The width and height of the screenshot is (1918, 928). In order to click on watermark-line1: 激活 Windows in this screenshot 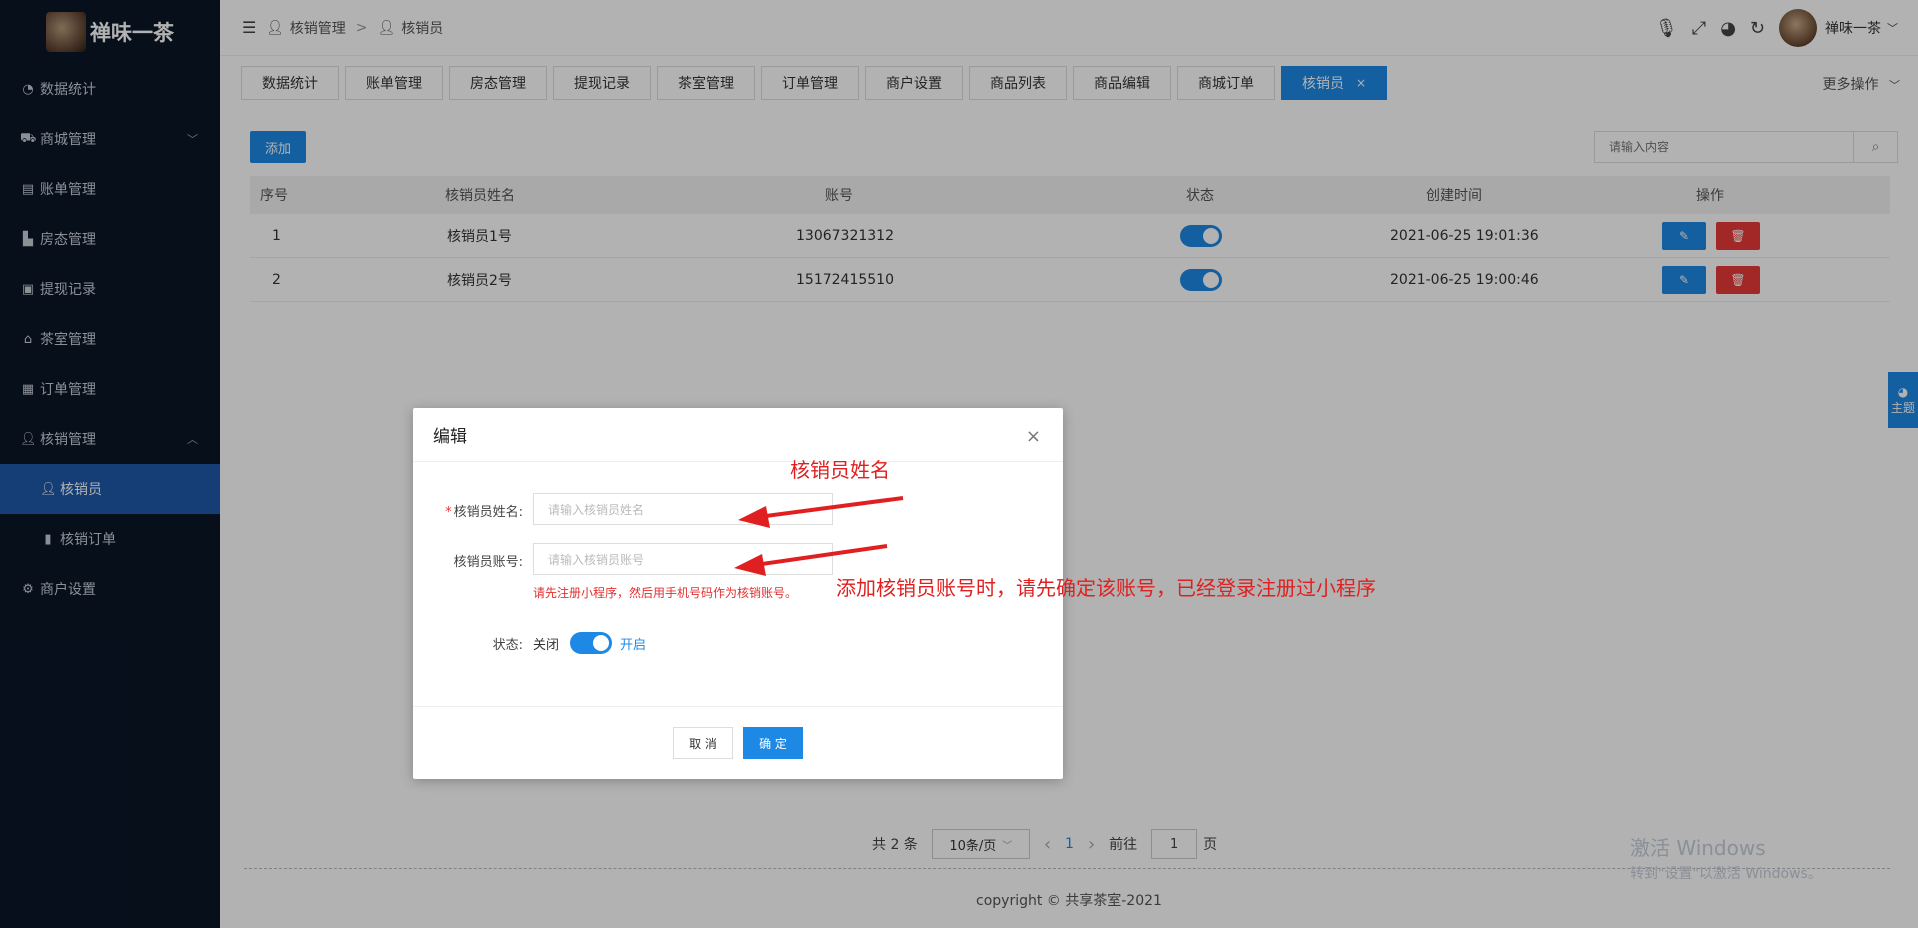, I will do `click(1698, 848)`.